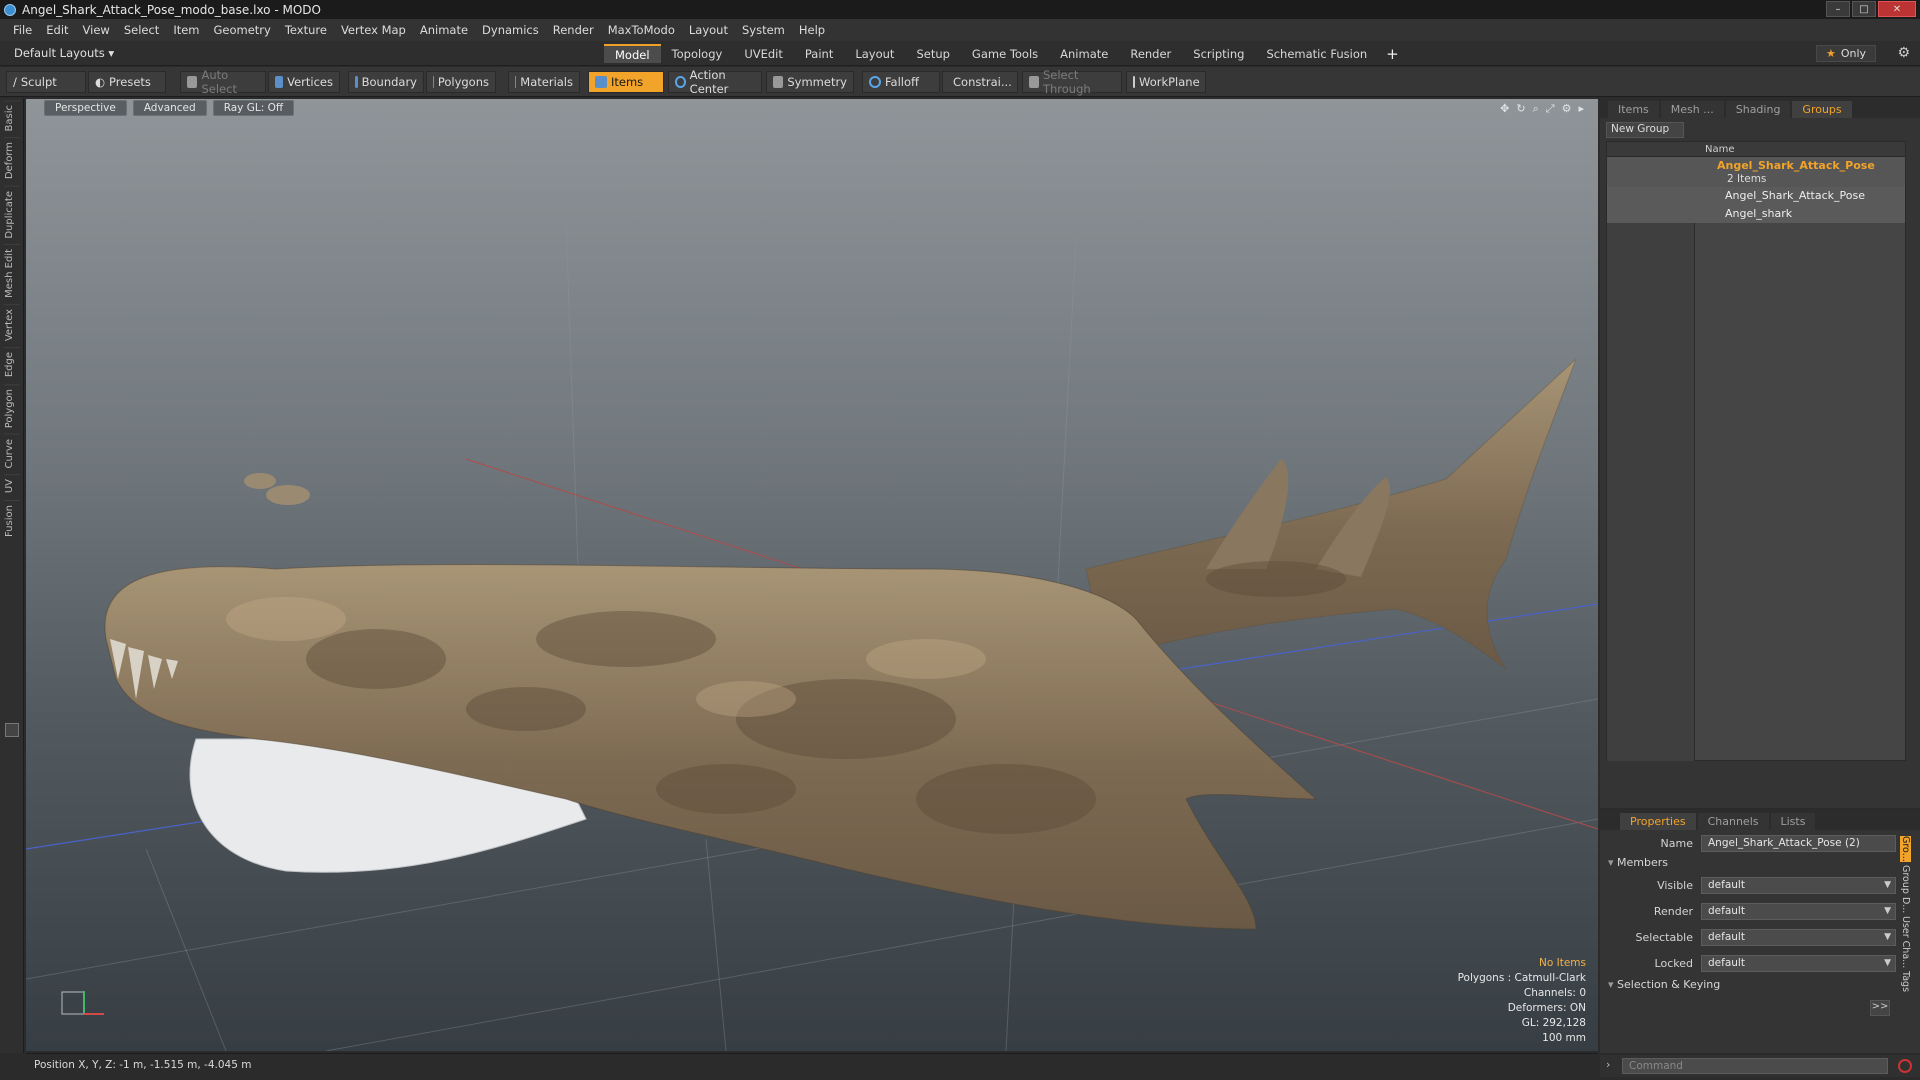 The height and width of the screenshot is (1080, 1920). Describe the element at coordinates (874, 53) in the screenshot. I see `tab-layout: Layout` at that location.